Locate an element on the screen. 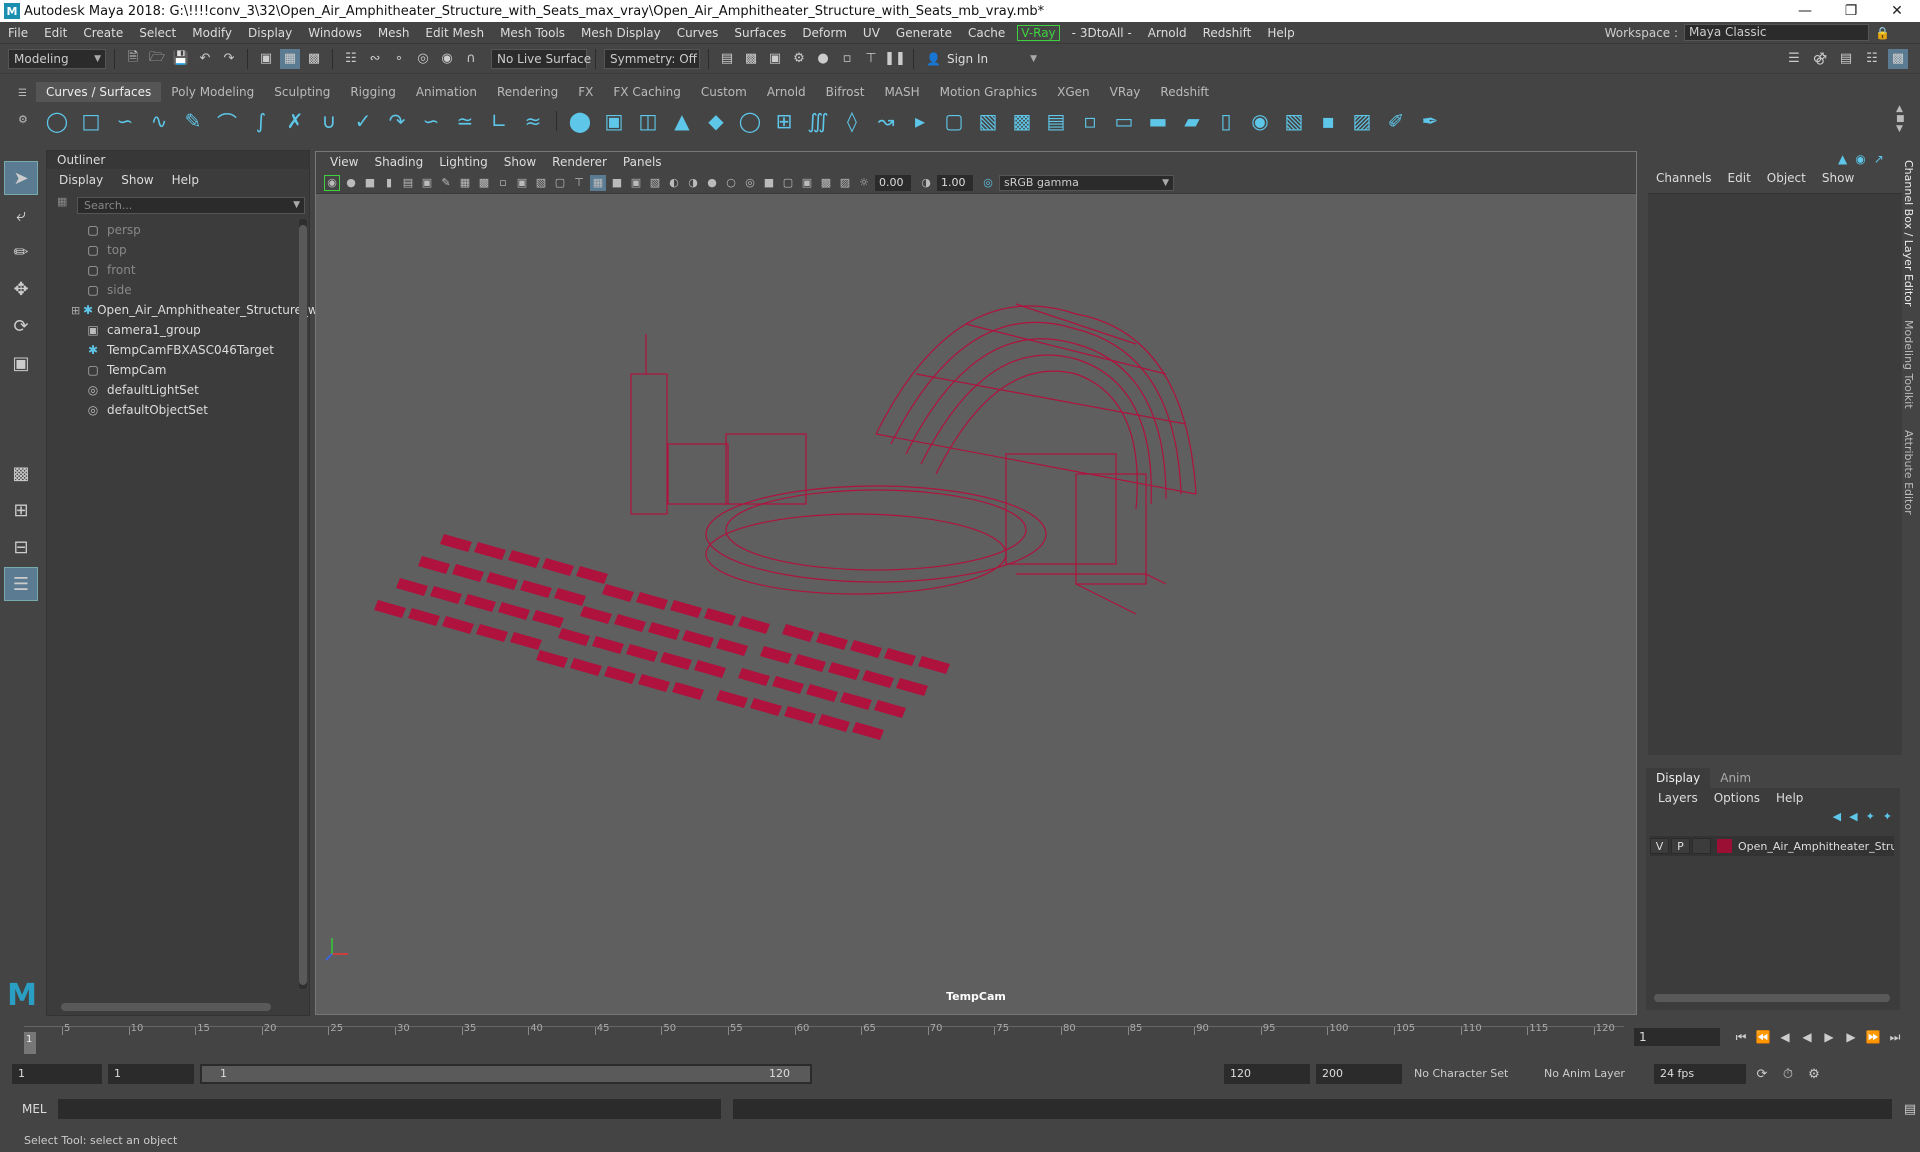 The height and width of the screenshot is (1152, 1920). outliner-horizontal-scrollbar is located at coordinates (166, 1007).